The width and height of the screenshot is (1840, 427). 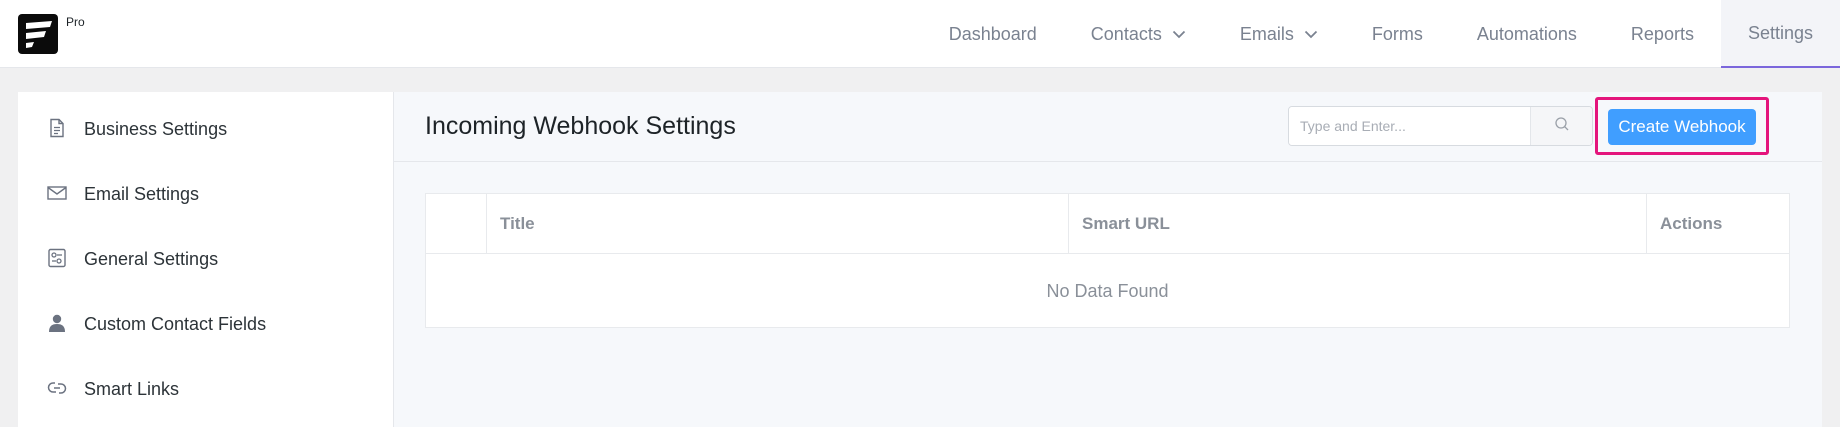 What do you see at coordinates (1107, 290) in the screenshot?
I see `empty-state-text: No Data Found` at bounding box center [1107, 290].